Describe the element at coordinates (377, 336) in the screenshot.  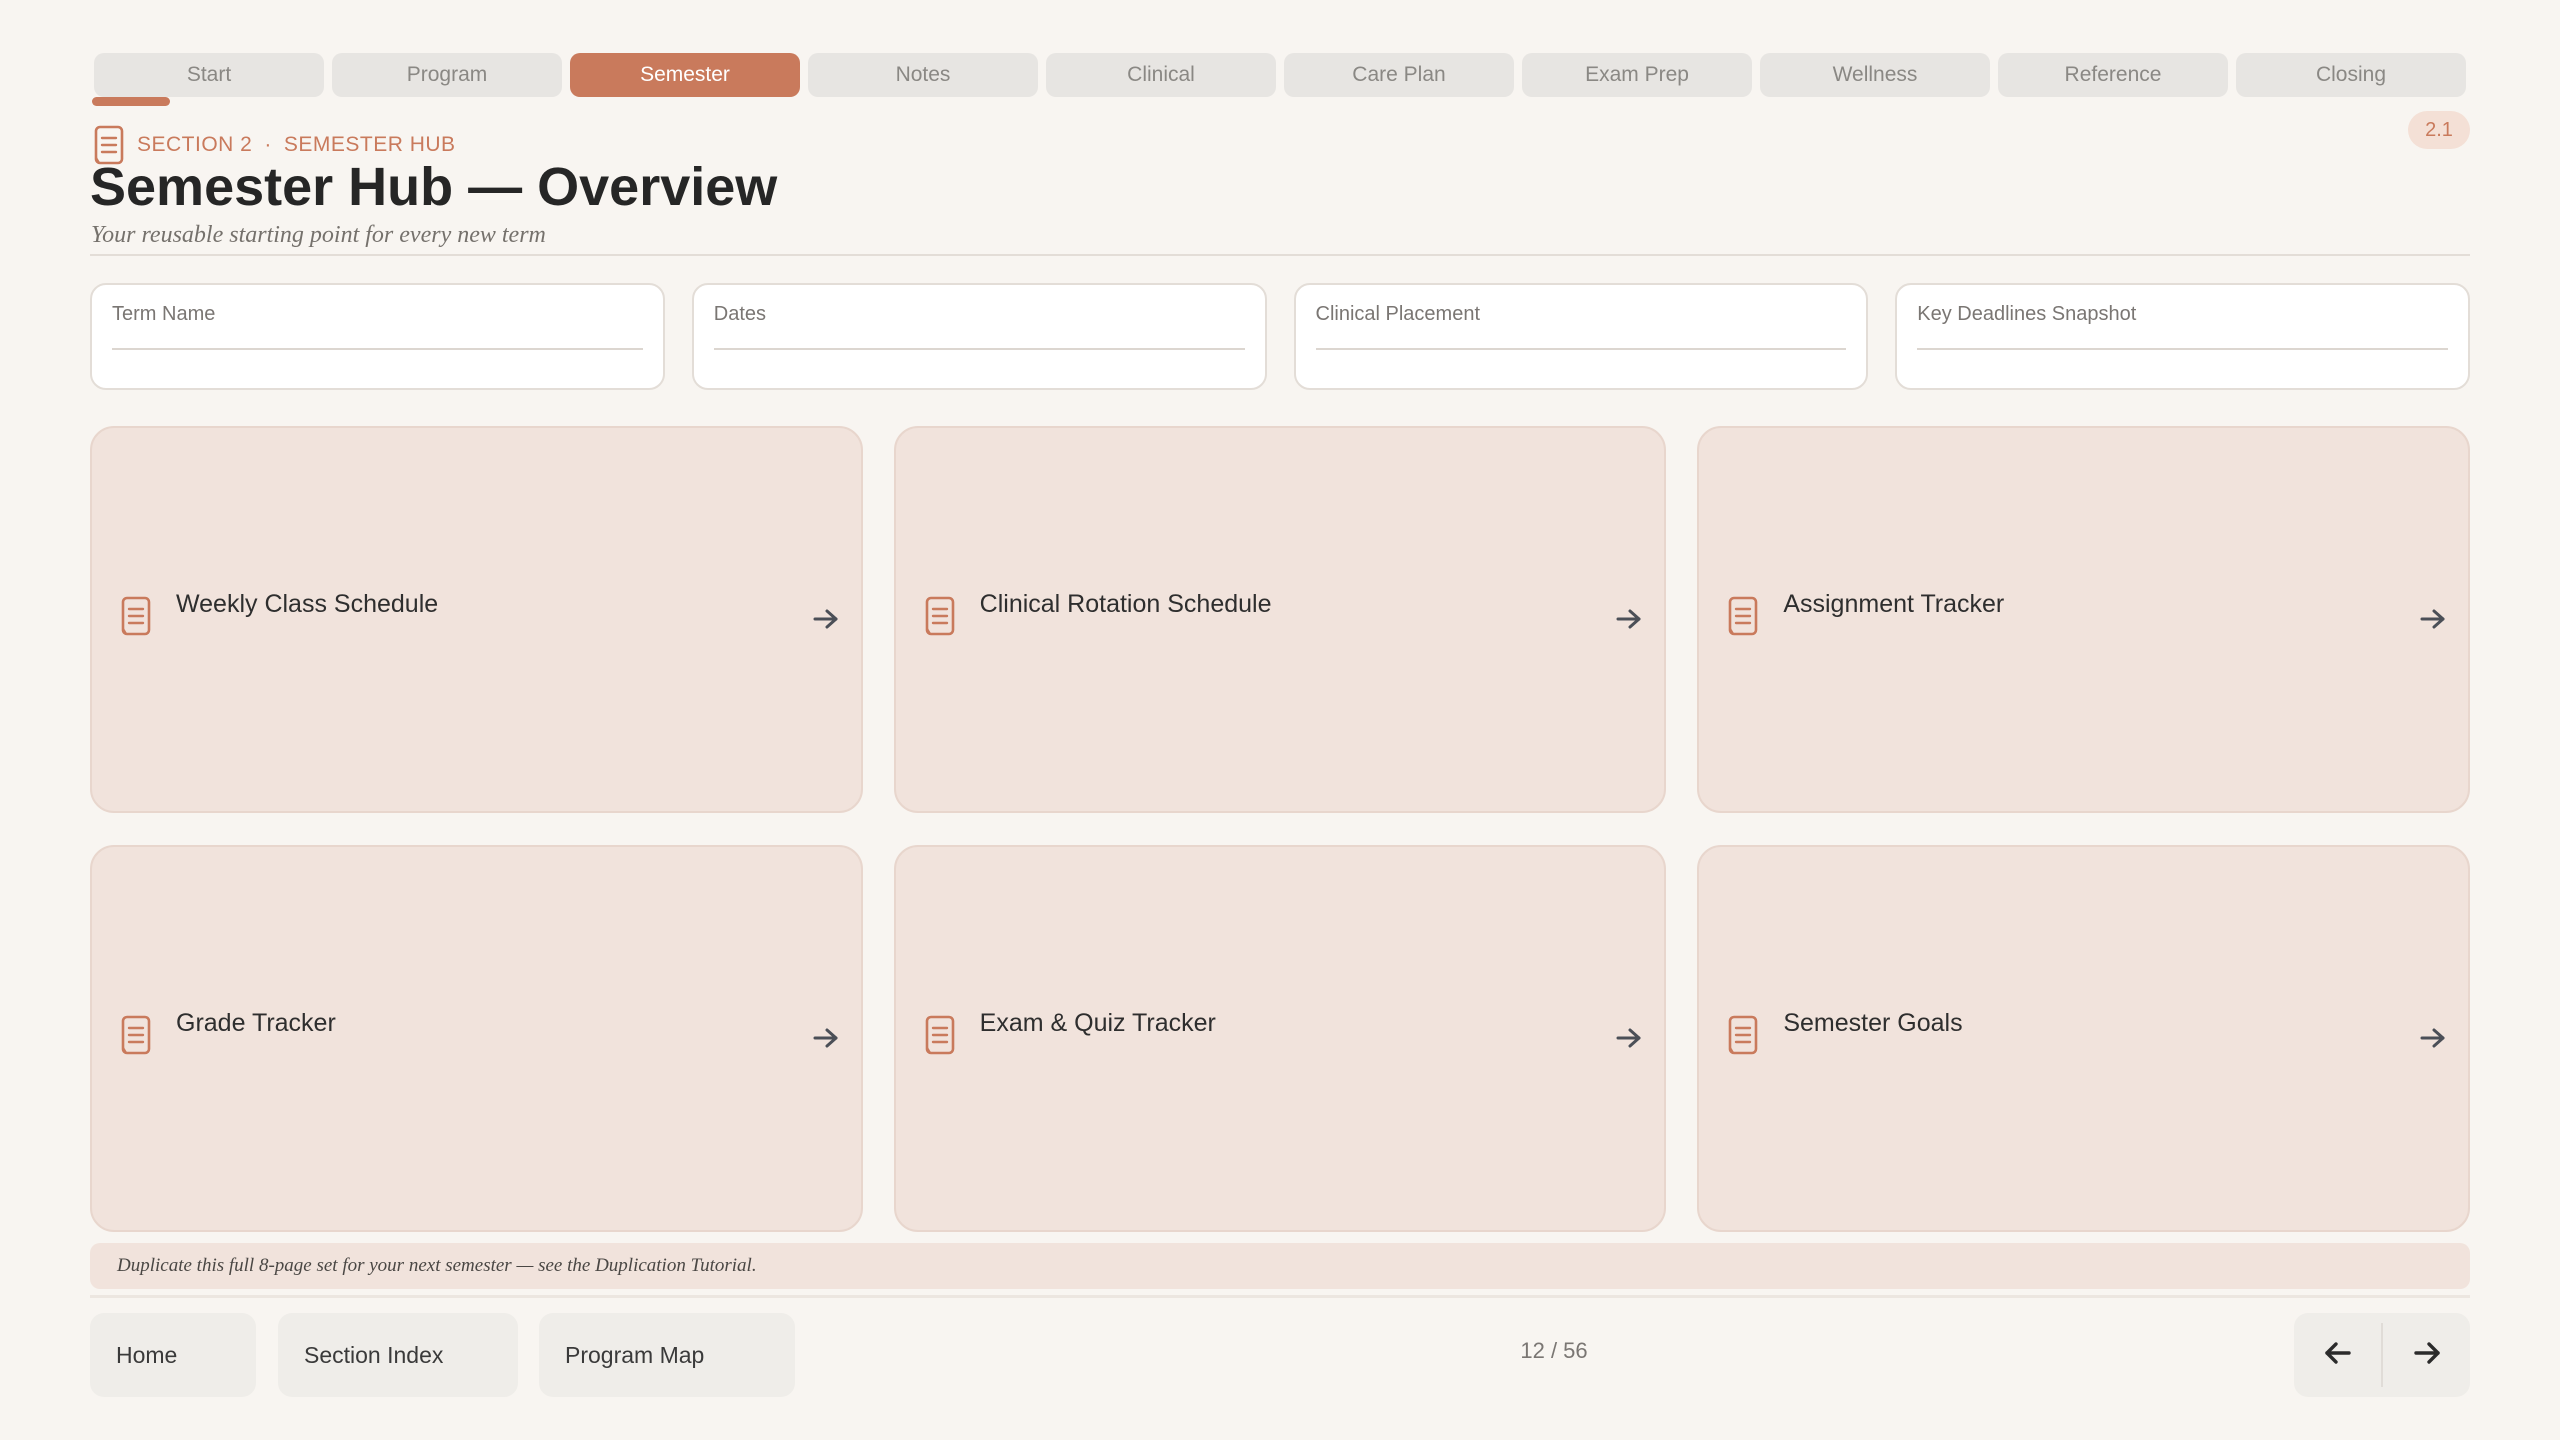
I see `term-name-field: Term Name` at that location.